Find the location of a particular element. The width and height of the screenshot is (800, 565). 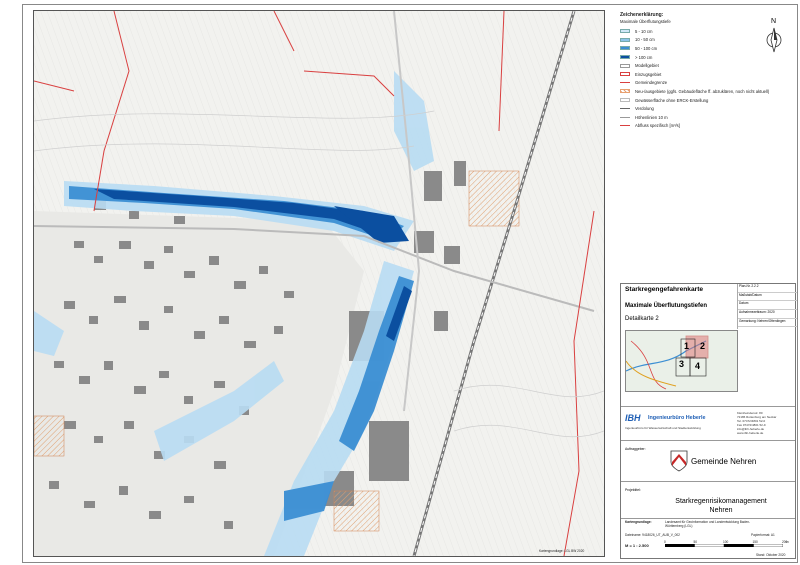

legend-label: 10 - 50 cm is located at coordinates (645, 40).